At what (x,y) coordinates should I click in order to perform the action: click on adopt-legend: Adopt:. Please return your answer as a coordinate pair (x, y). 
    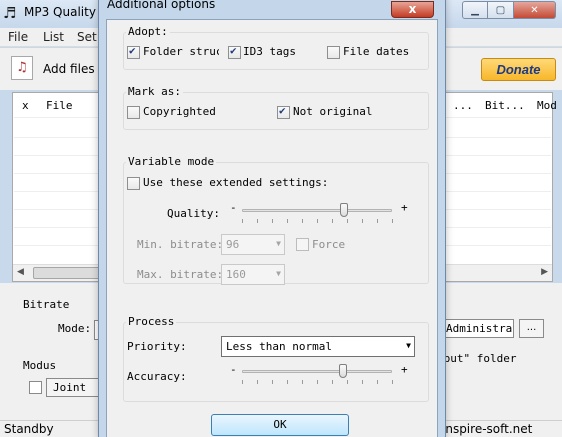
    Looking at the image, I should click on (148, 31).